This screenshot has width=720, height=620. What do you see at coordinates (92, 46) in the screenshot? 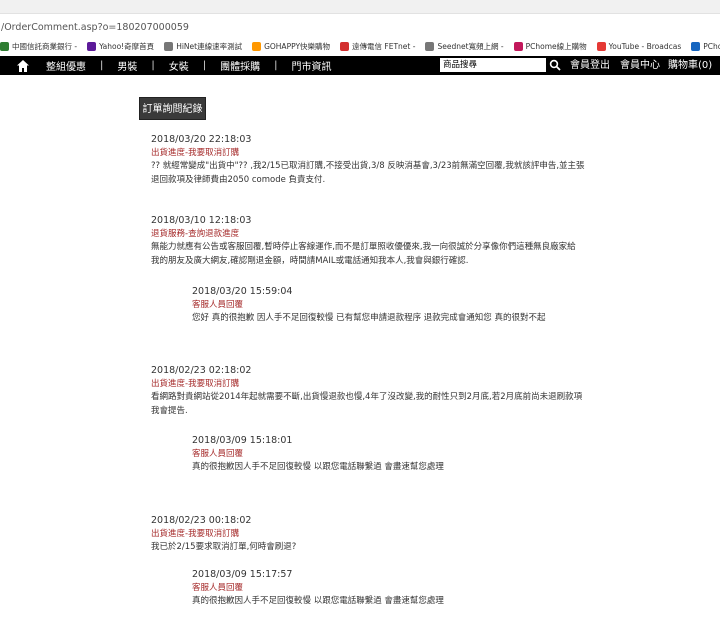
I see `yahoo-icon` at bounding box center [92, 46].